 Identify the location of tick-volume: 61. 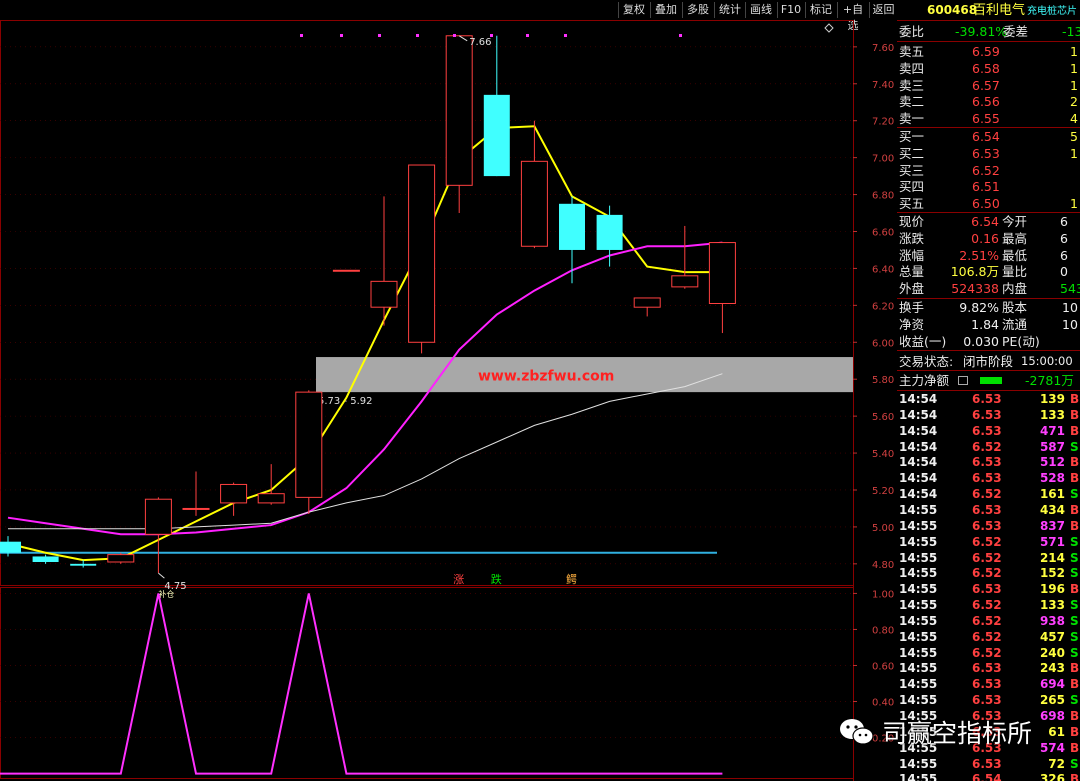
(1056, 731).